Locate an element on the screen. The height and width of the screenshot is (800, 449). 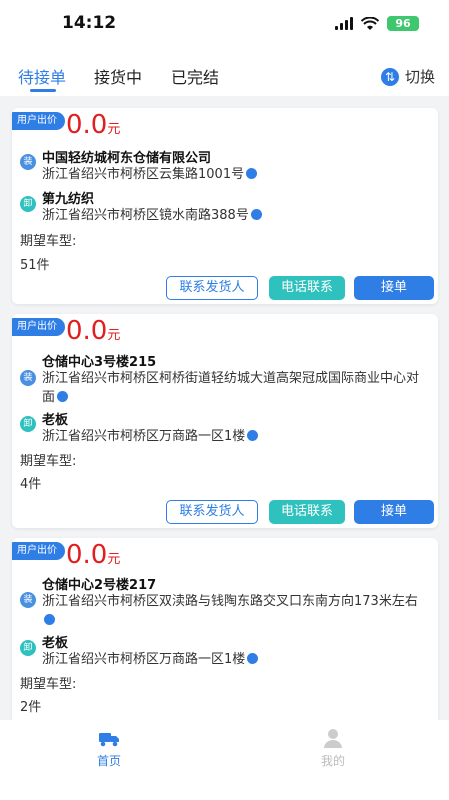
nav-home-label: 首页 is located at coordinates (108, 761).